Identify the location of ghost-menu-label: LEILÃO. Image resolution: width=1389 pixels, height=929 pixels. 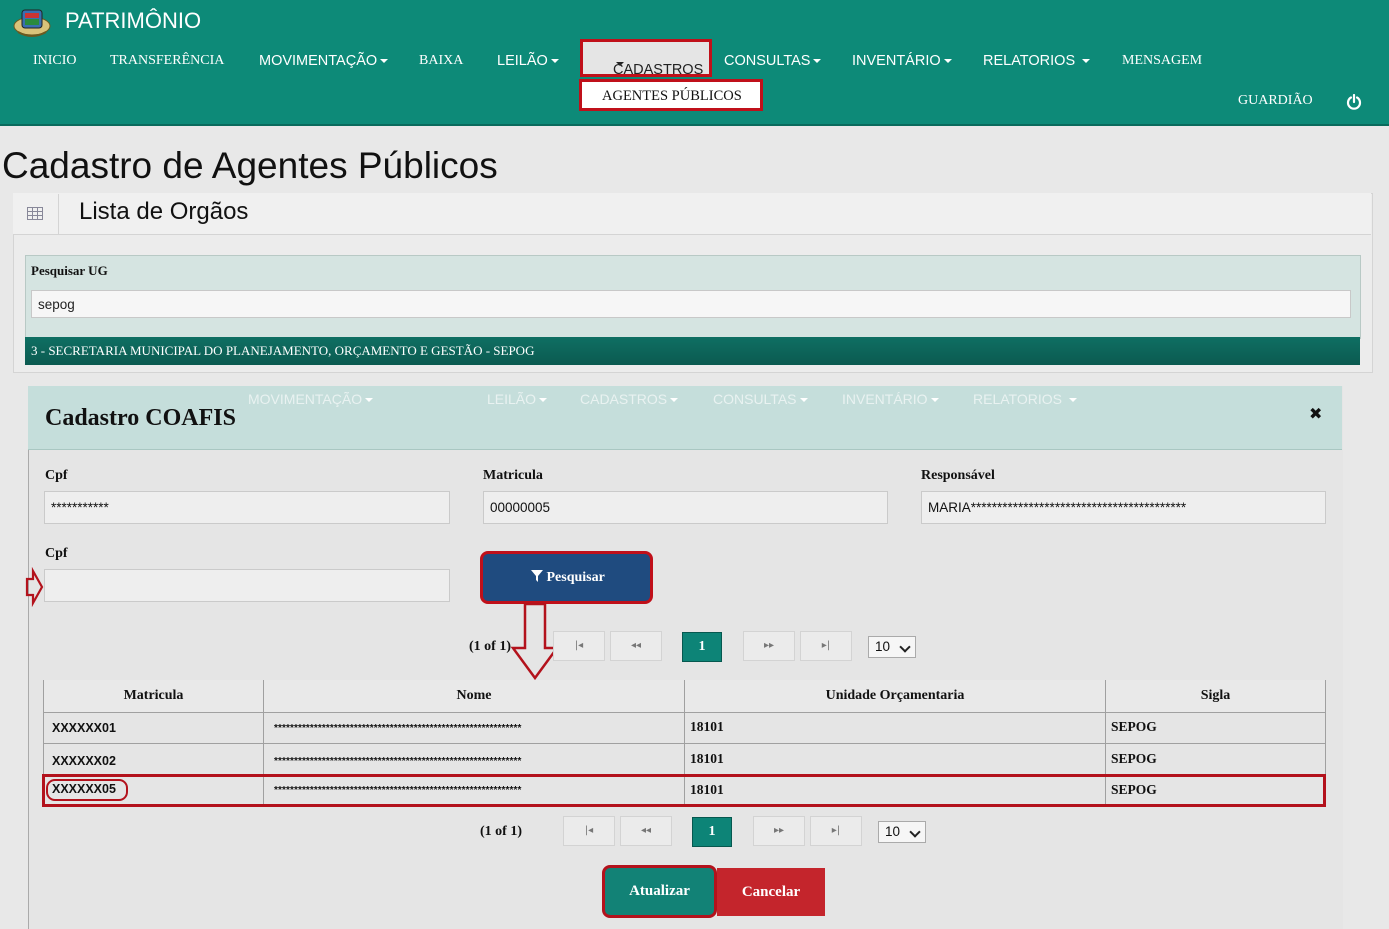
(512, 399).